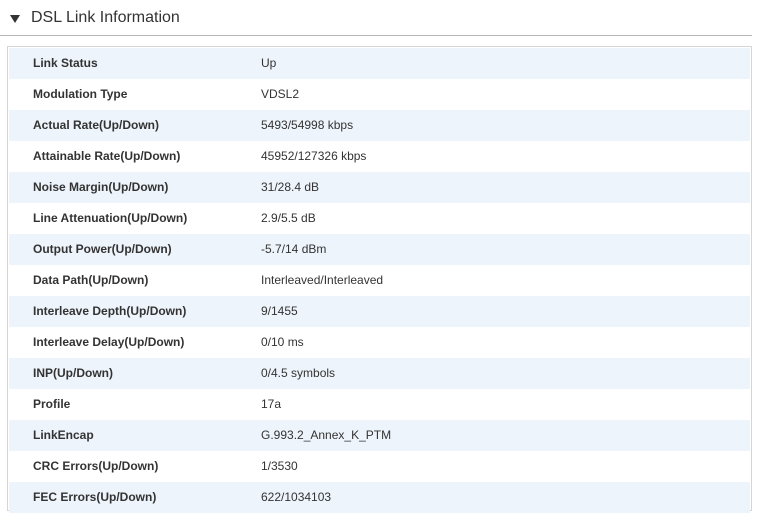 The width and height of the screenshot is (758, 525). I want to click on row-value: 622/1034103, so click(296, 497).